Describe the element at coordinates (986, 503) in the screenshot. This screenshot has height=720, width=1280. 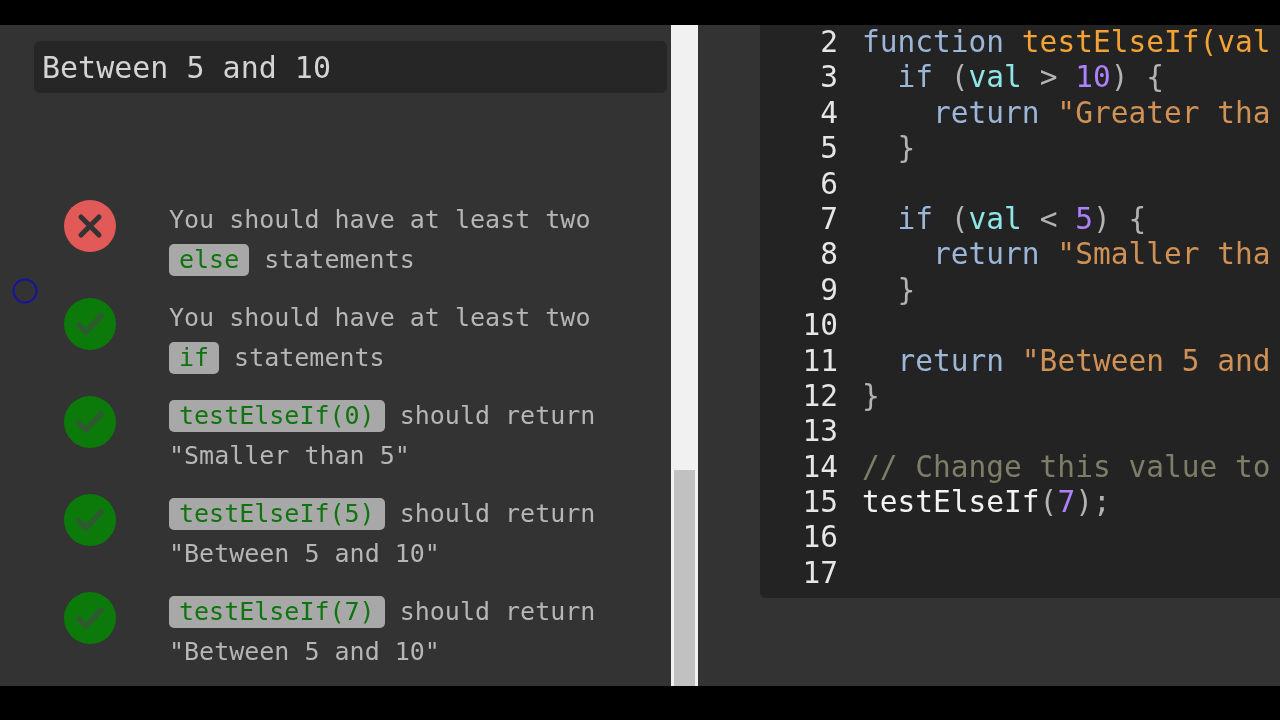
I see `code-line: testElseIf(7);` at that location.